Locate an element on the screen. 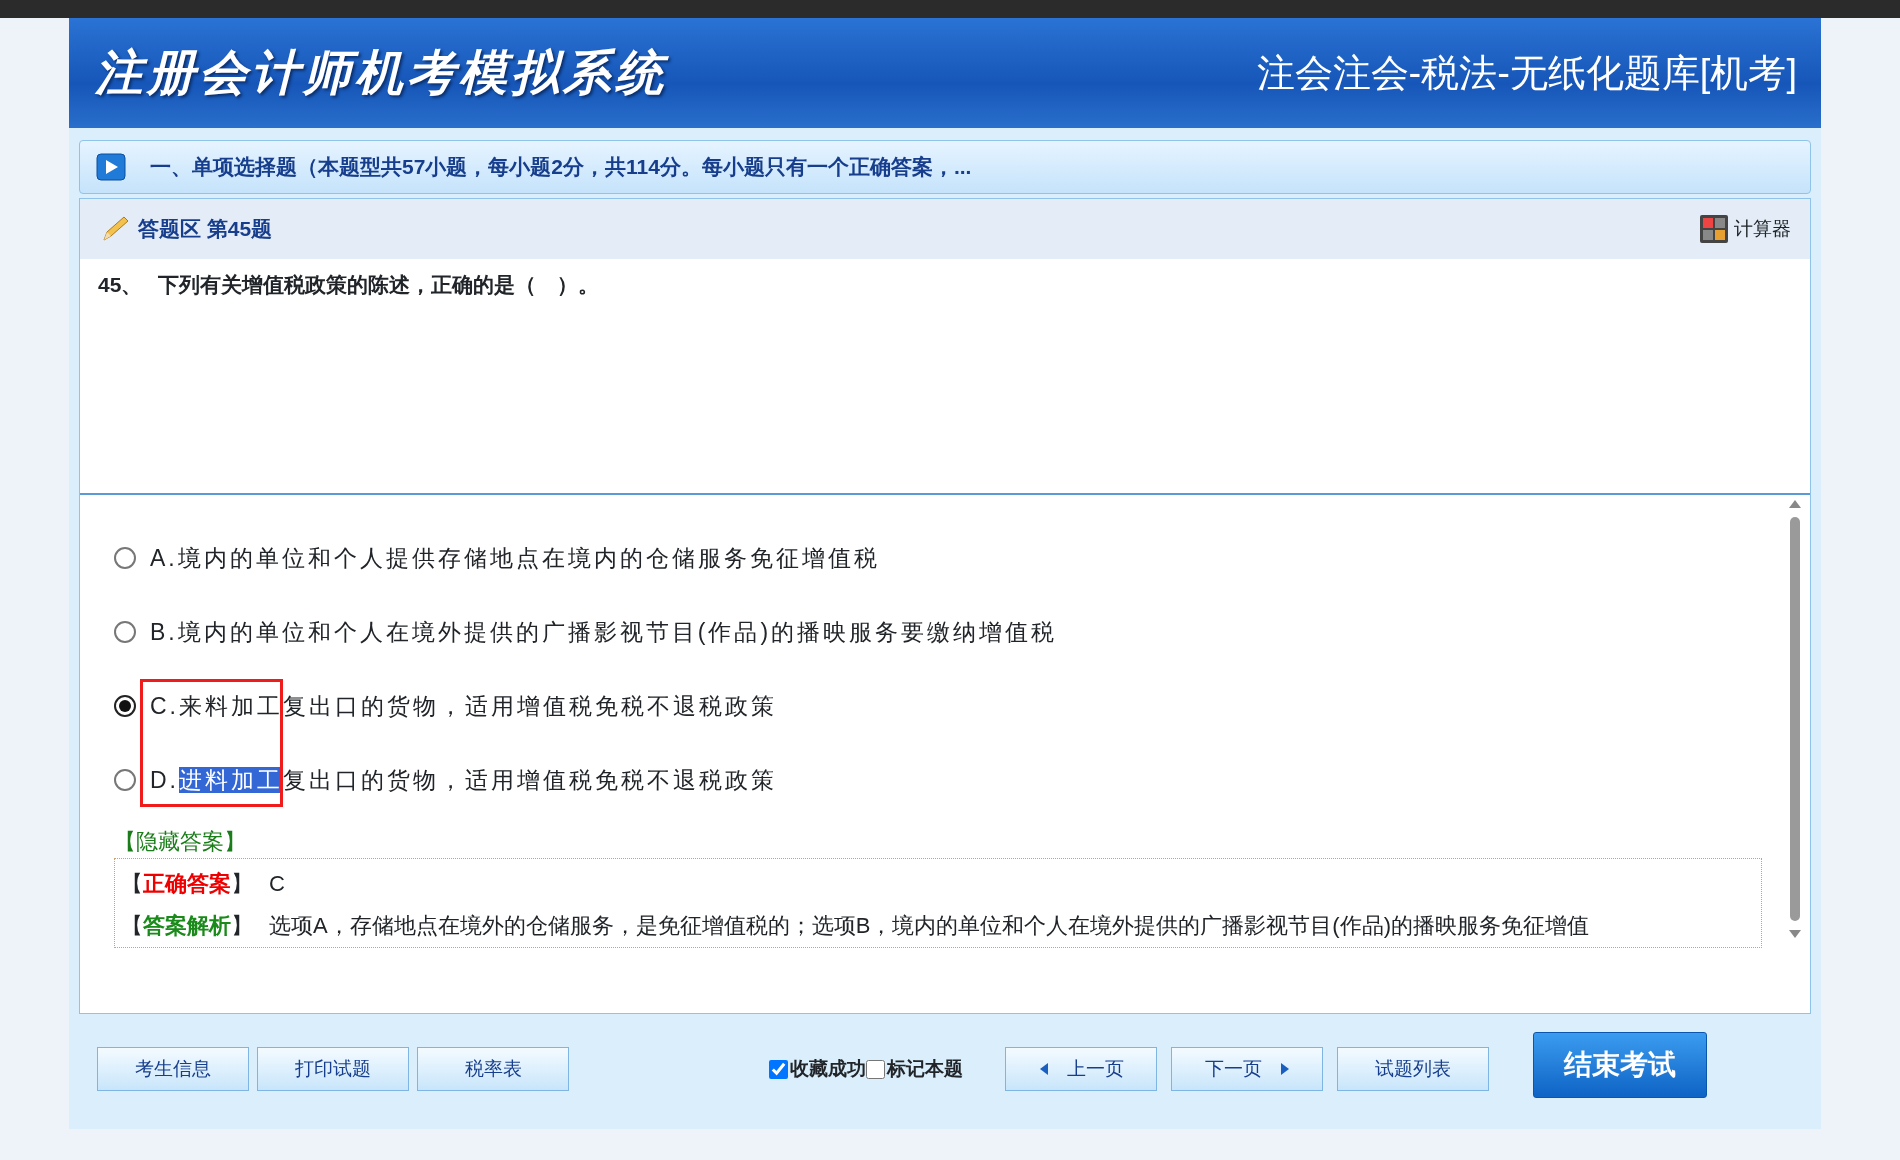 This screenshot has height=1160, width=1900. analysis-text: 选项A，存储地点在境外的仓储服务，是免征增值税的；选项B，境内的单位和个人在境外提供的广播影视节目(作品)的播映服务免征增值 is located at coordinates (929, 925).